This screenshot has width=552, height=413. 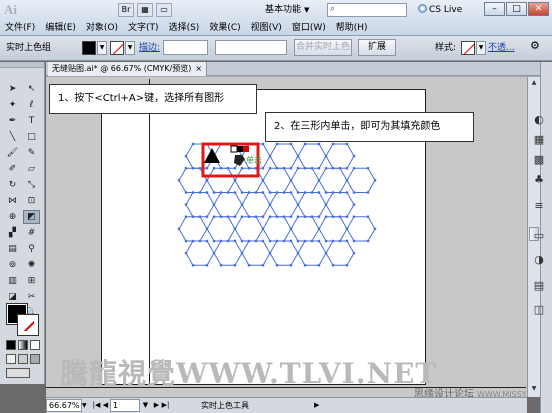 I want to click on style-dropdown: ▼, so click(x=481, y=48).